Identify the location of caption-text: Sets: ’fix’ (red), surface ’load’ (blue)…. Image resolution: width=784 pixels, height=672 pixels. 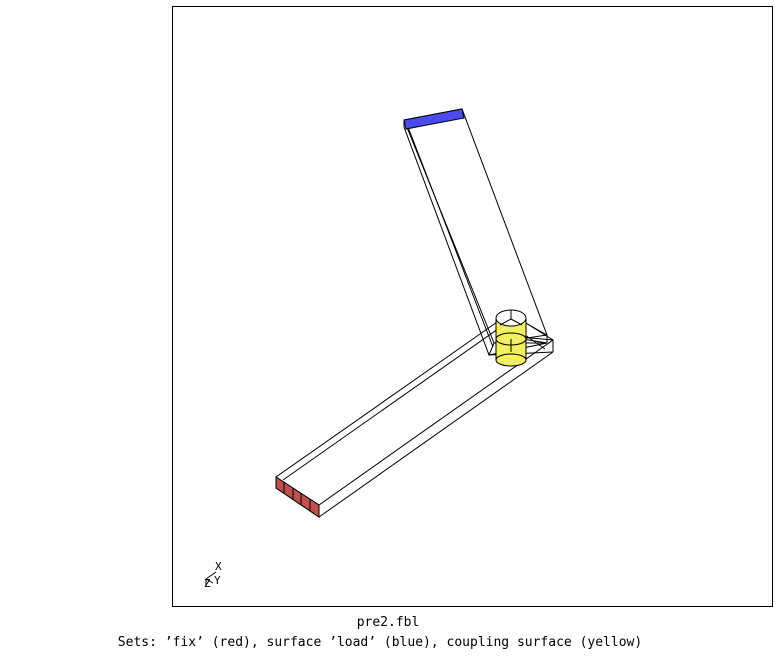
(380, 642).